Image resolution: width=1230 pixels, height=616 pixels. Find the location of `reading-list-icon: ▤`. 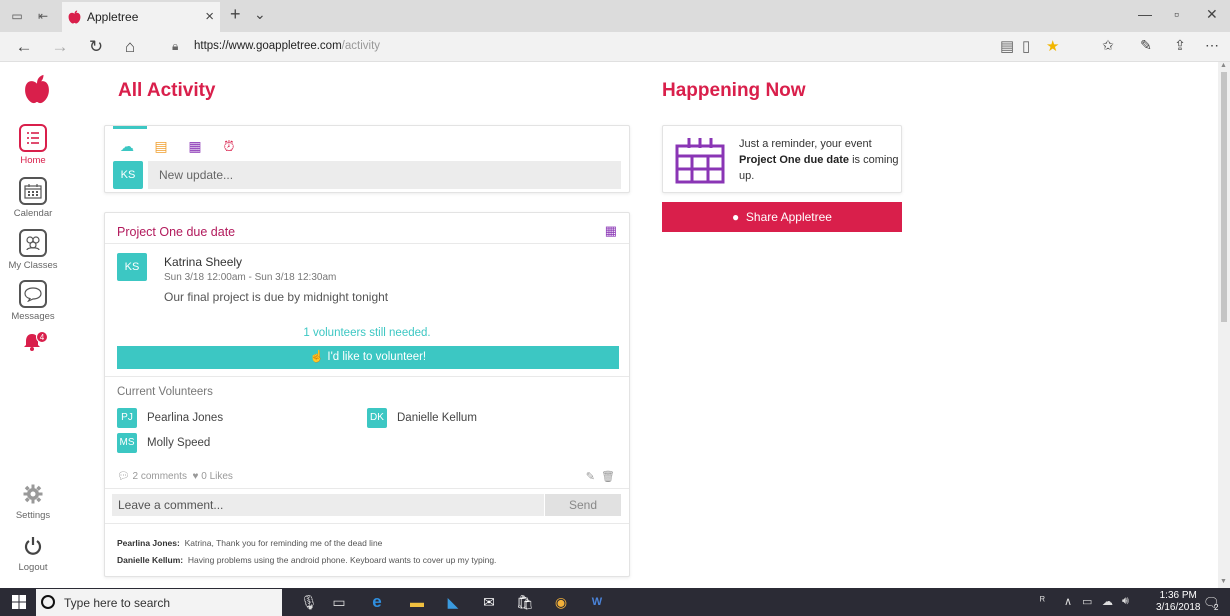

reading-list-icon: ▤ is located at coordinates (1007, 46).